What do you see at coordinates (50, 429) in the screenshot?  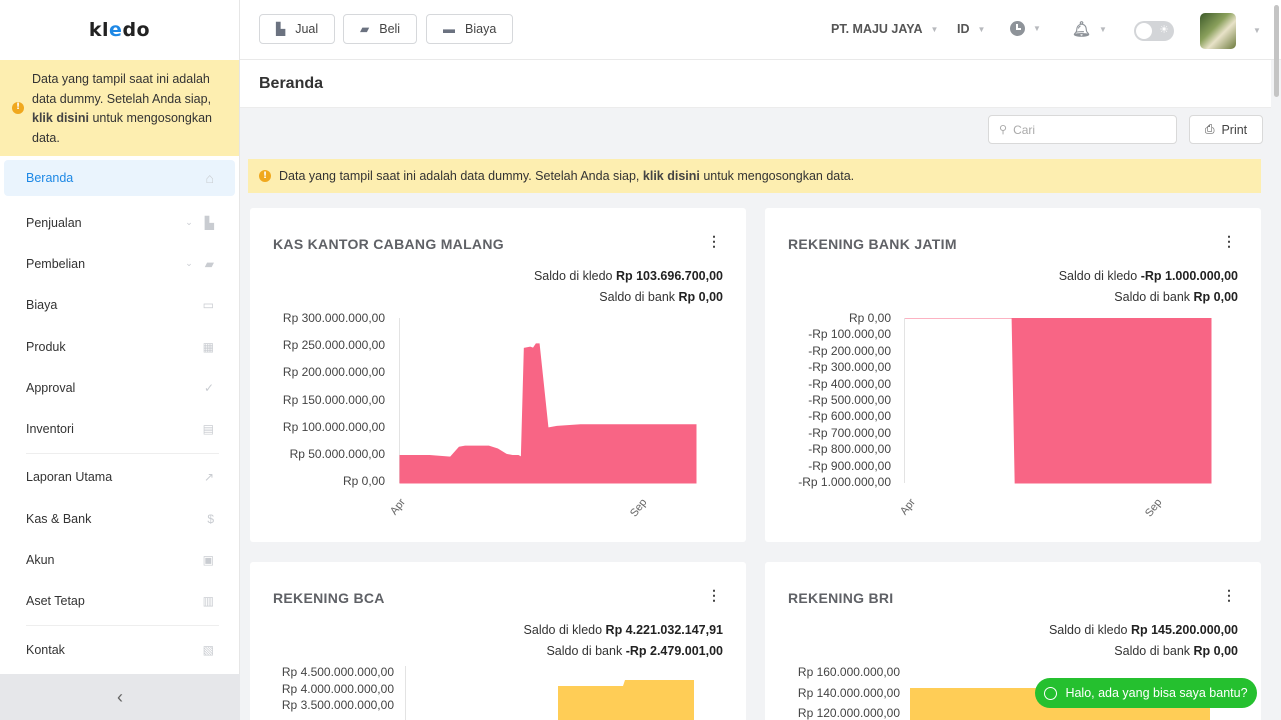 I see `sidebar-item-label: Inventori` at bounding box center [50, 429].